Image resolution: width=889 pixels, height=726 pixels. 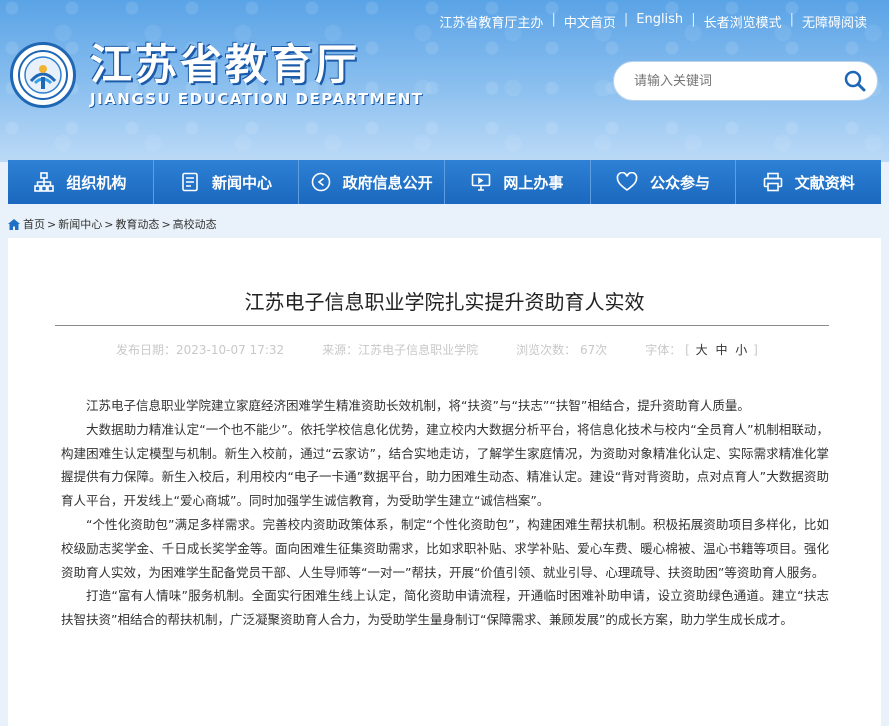 What do you see at coordinates (773, 182) in the screenshot?
I see `printer-icon` at bounding box center [773, 182].